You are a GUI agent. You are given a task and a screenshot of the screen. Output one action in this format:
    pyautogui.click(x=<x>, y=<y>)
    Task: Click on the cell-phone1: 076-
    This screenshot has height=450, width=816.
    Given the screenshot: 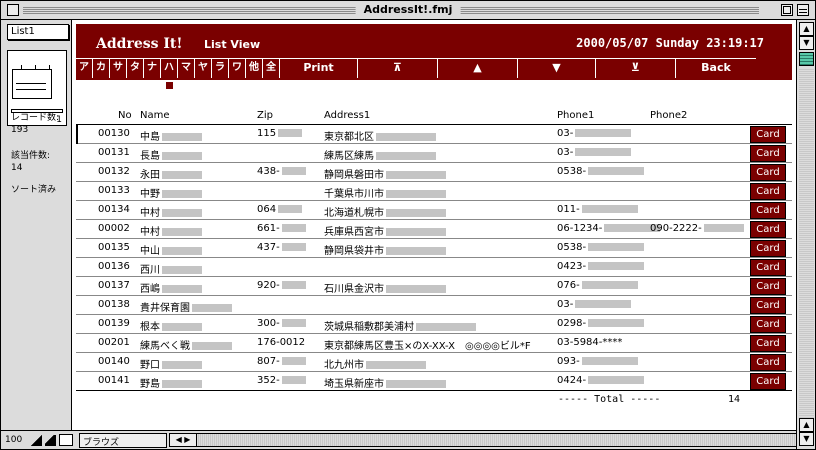 What is the action you would take?
    pyautogui.click(x=597, y=285)
    